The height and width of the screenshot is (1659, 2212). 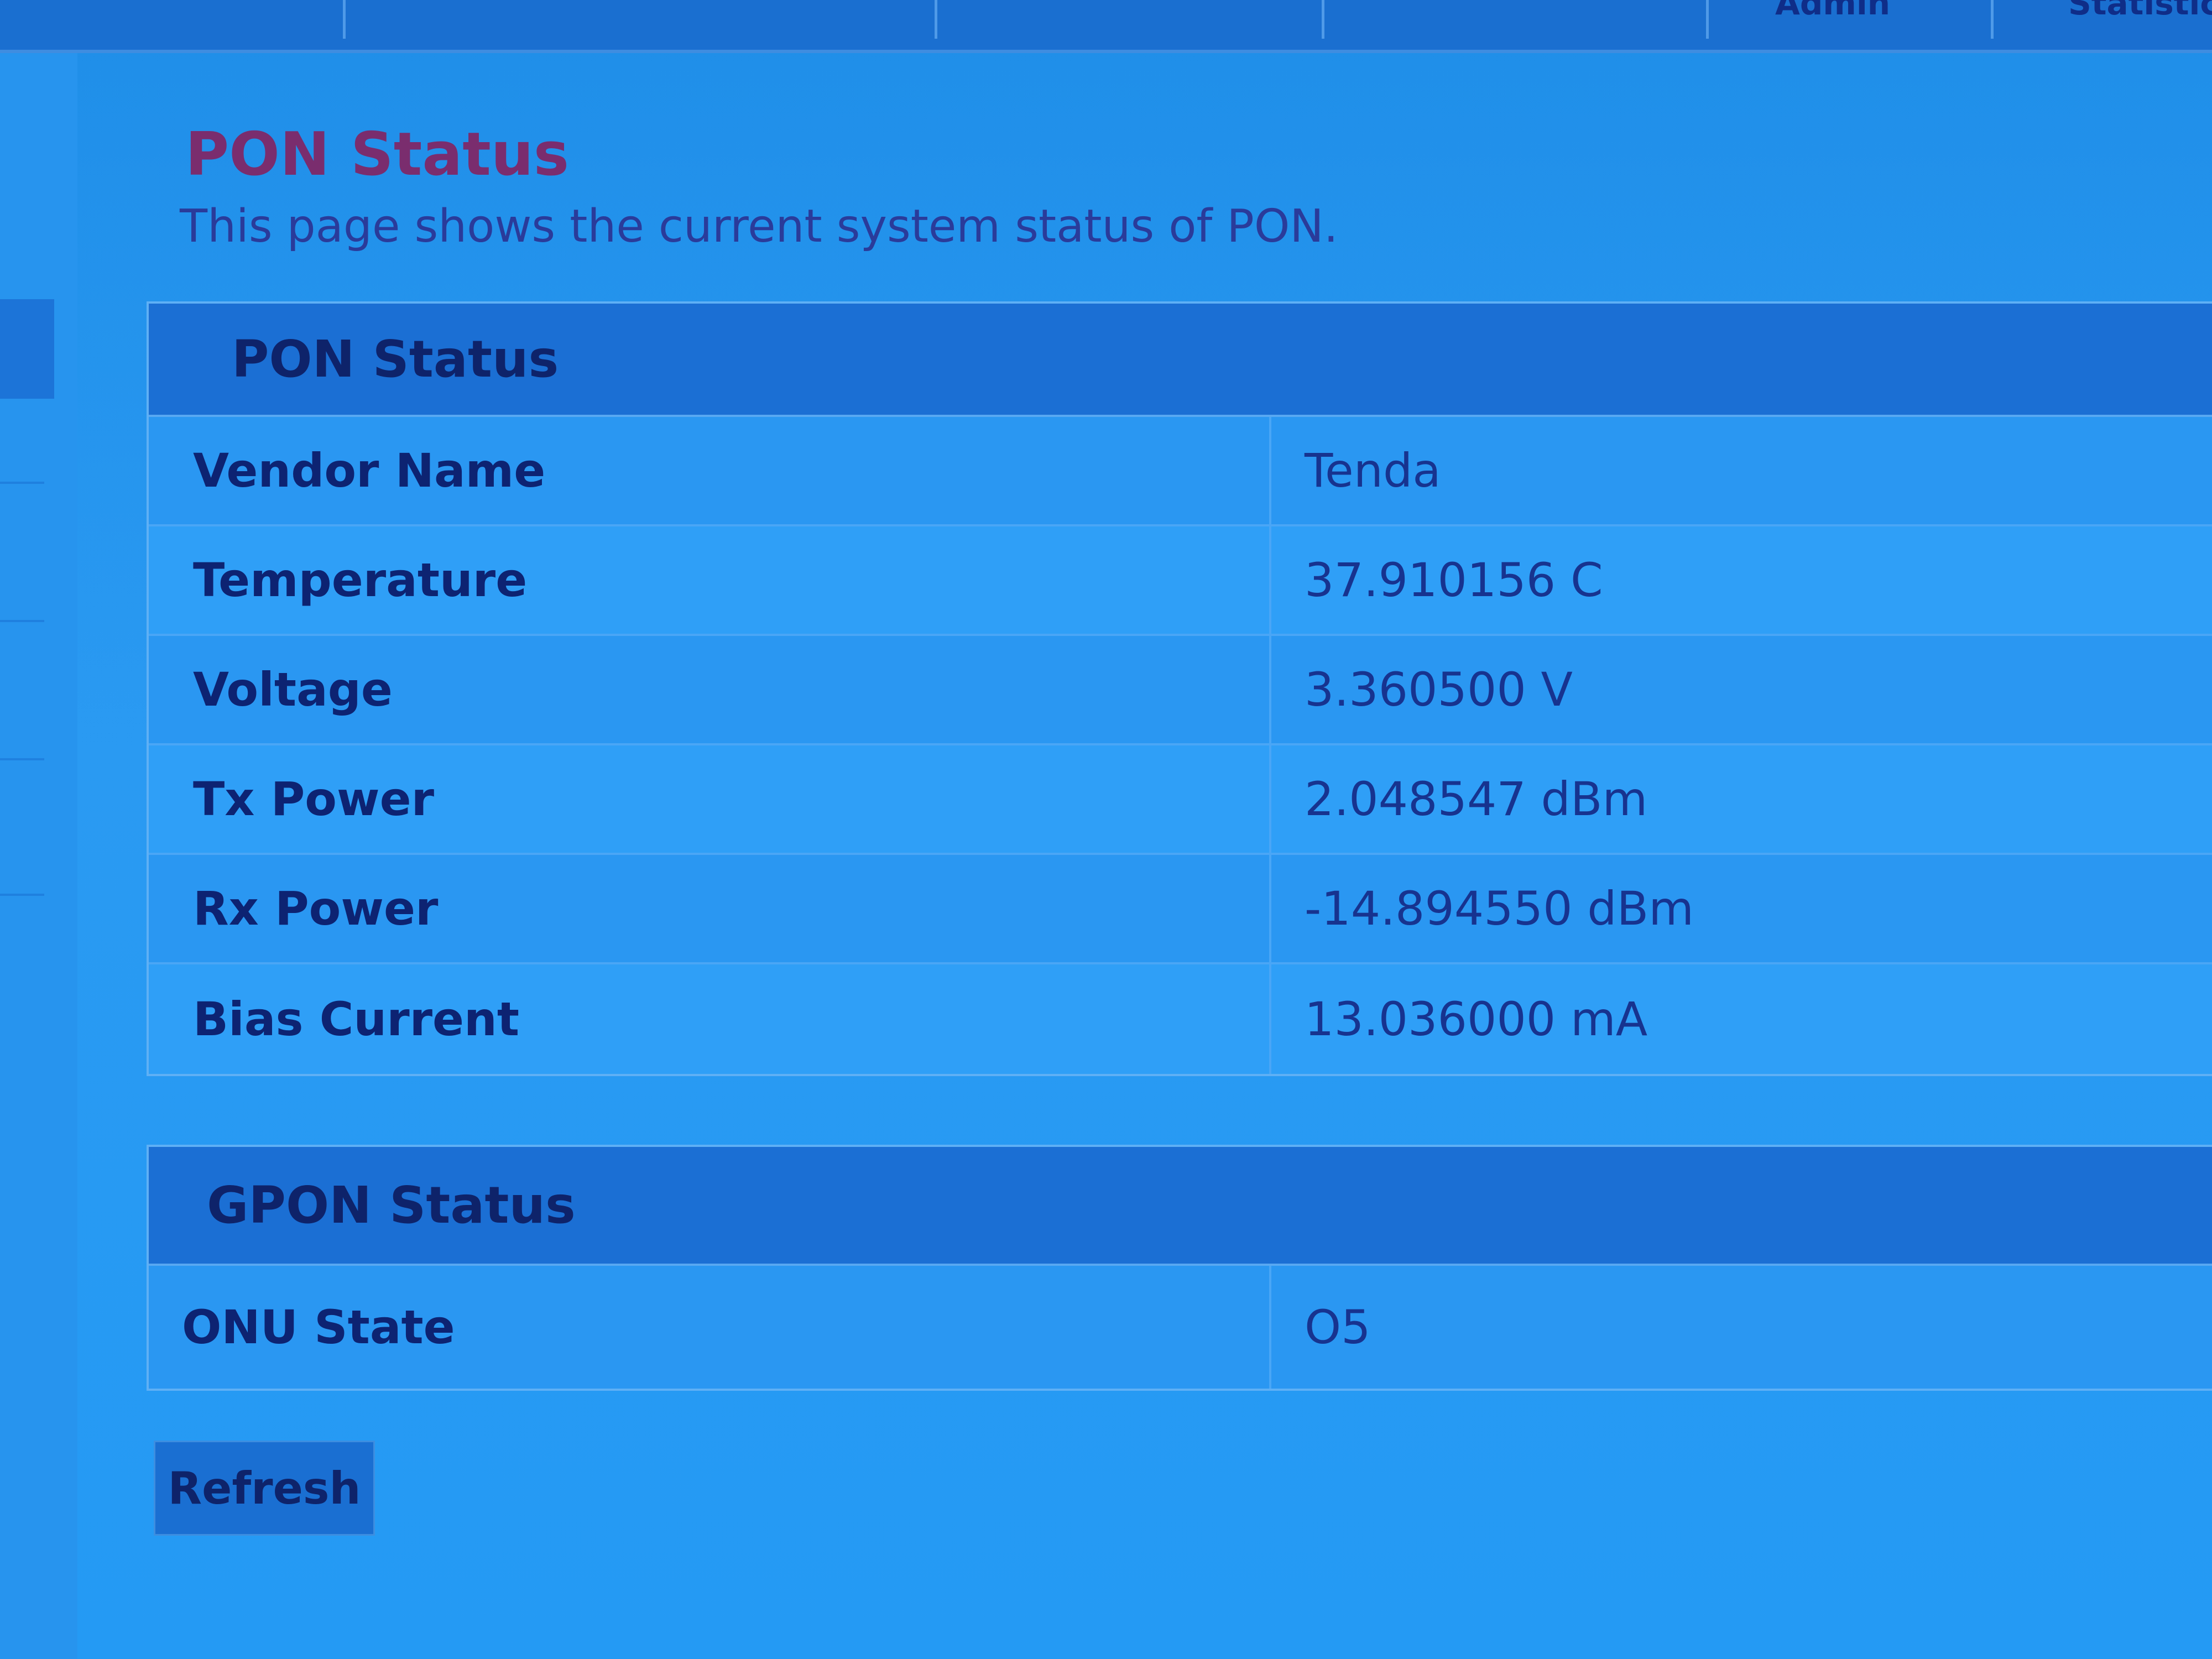 What do you see at coordinates (1106, 27) in the screenshot?
I see `top-navigation-bar: Admin Statistics` at bounding box center [1106, 27].